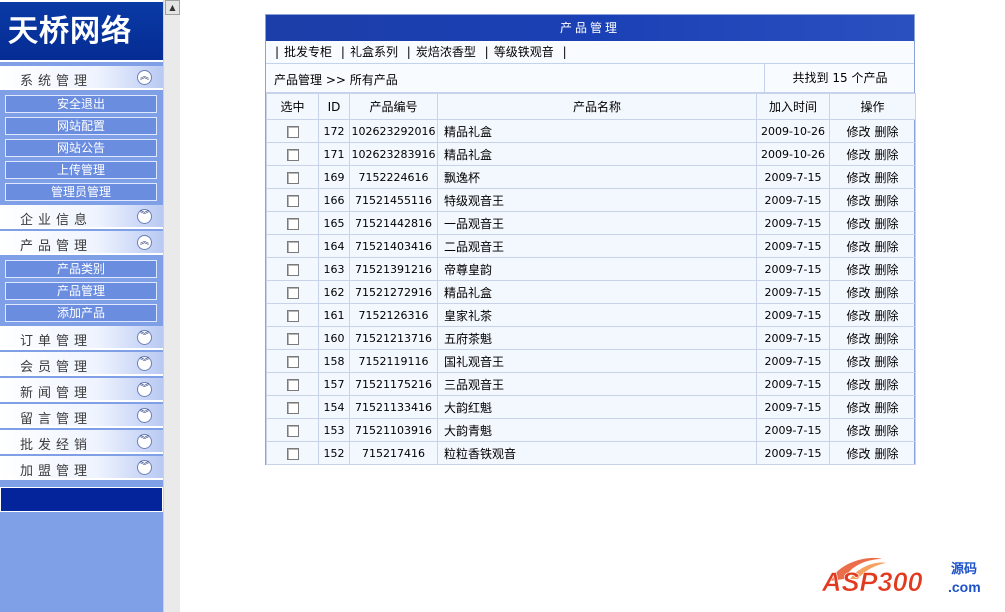 This screenshot has height=612, width=1005. I want to click on table-row: 166 71521455116 特级观音王 2009-7-15 修改 删除, so click(591, 200).